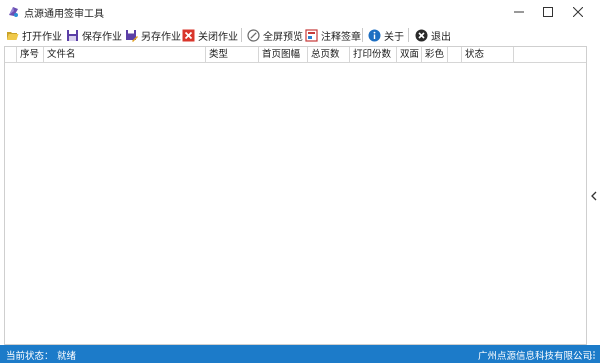 The height and width of the screenshot is (363, 600). Describe the element at coordinates (132, 35) in the screenshot. I see `save-as-icon` at that location.